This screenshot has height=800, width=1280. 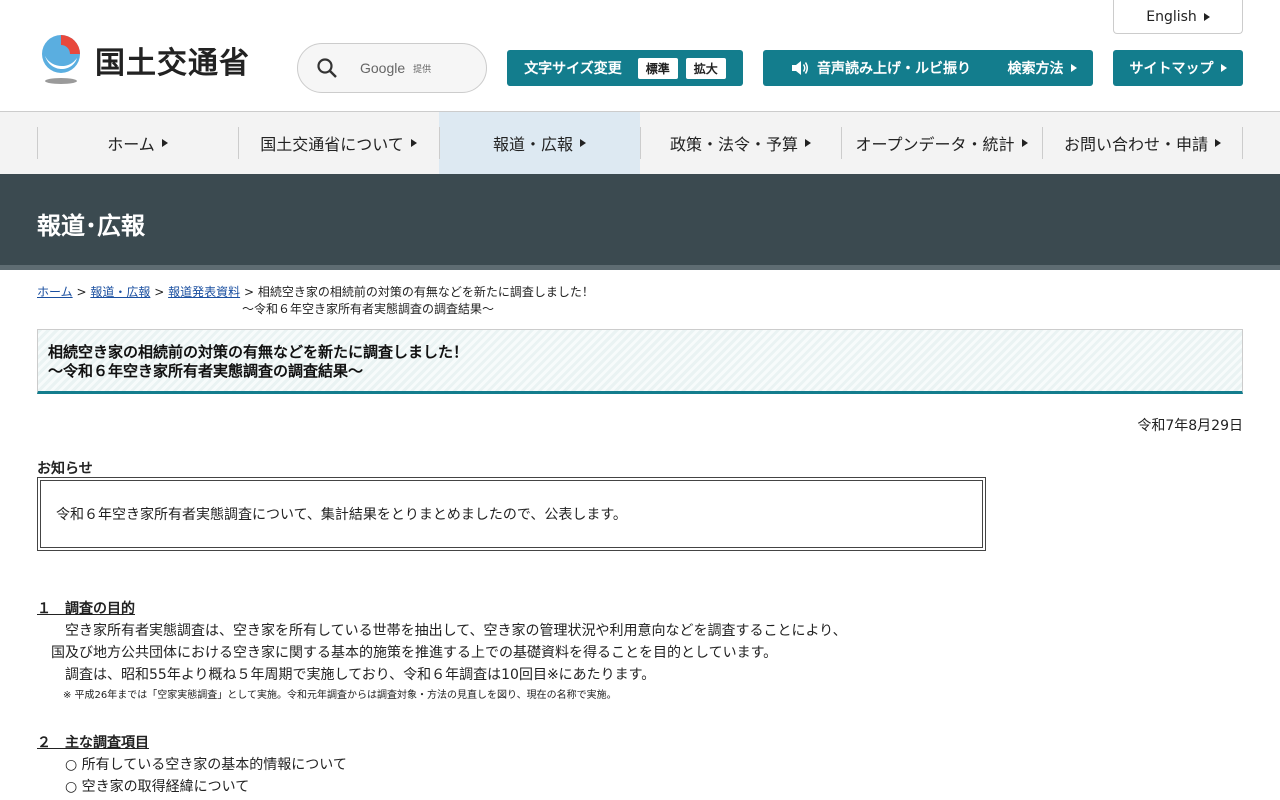 I want to click on nav-item-label: お問い合わせ・申請, so click(x=1135, y=144).